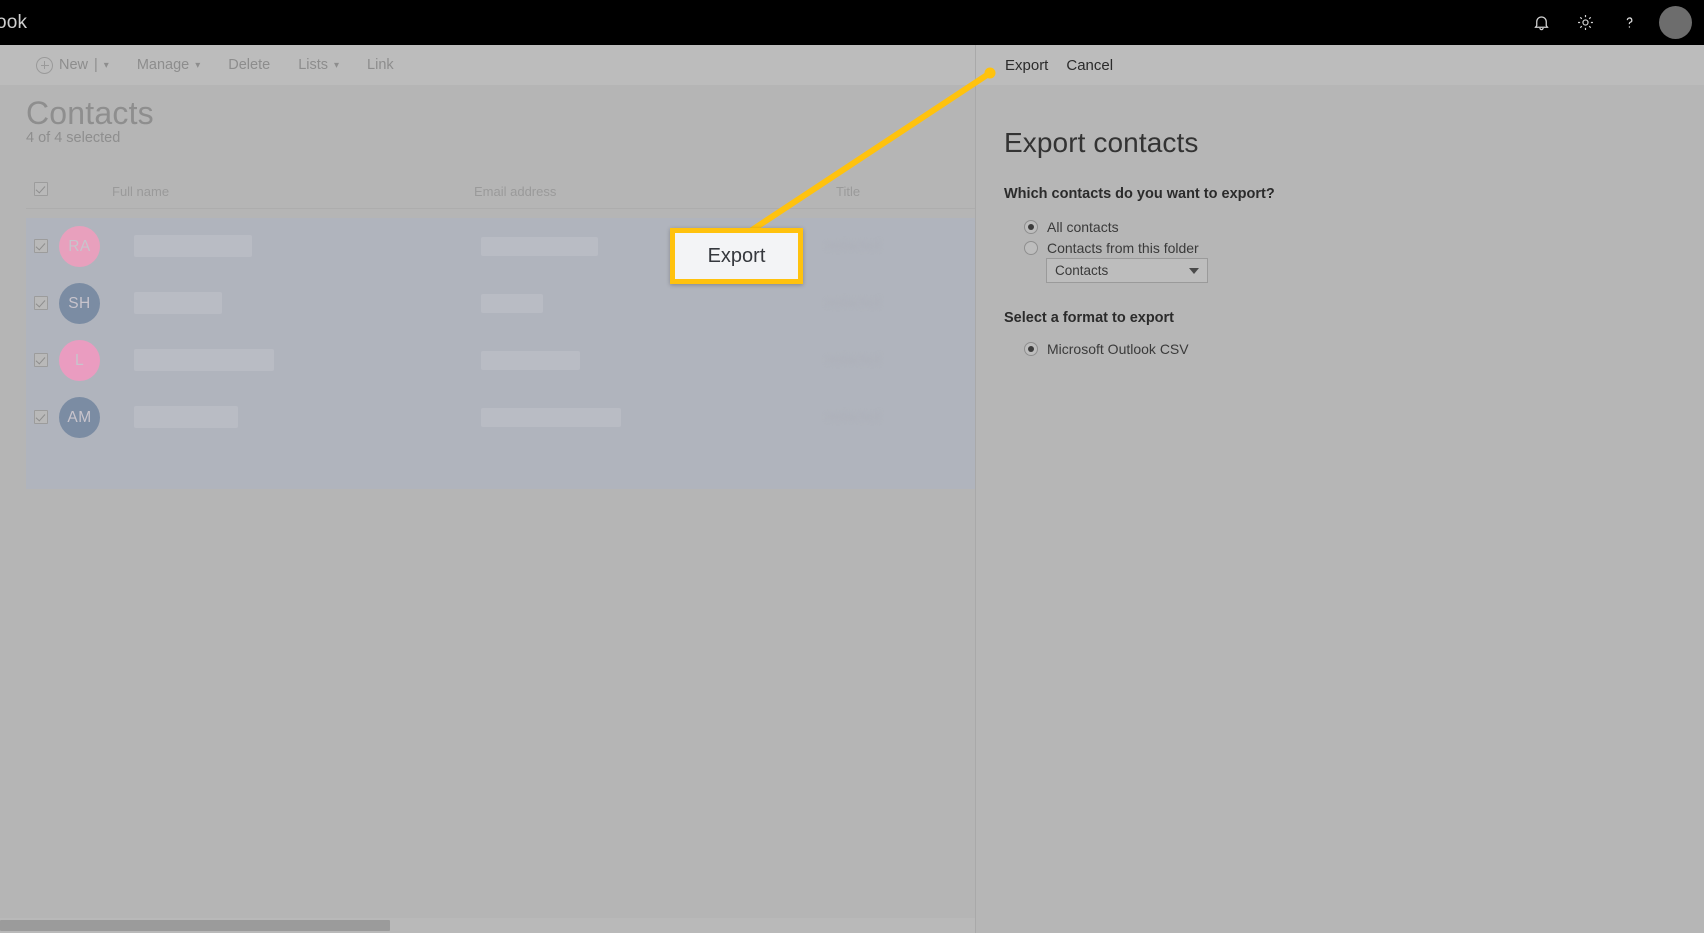  Describe the element at coordinates (515, 191) in the screenshot. I see `column-header-email: Email address` at that location.